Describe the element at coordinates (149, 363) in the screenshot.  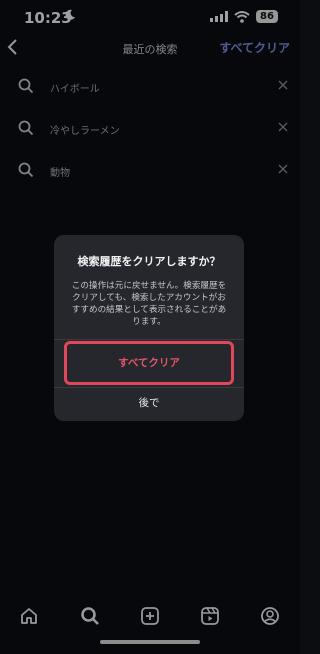
I see `confirm-clear-all-button: すべてクリア` at that location.